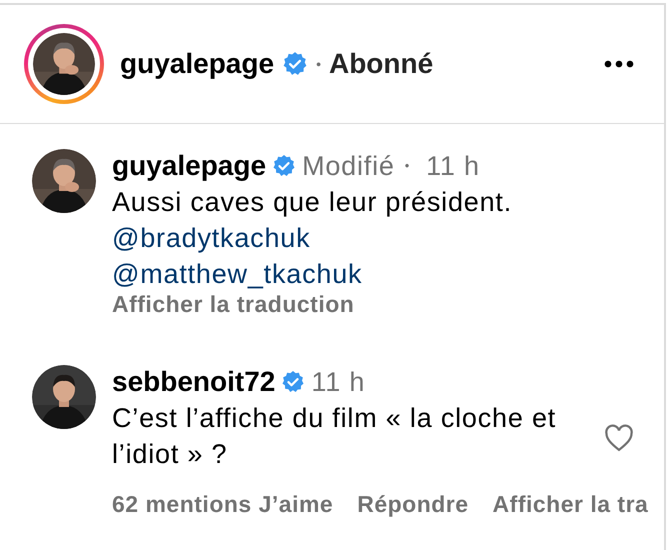  What do you see at coordinates (237, 274) in the screenshot?
I see `mention-link: @matthew_tkachuk` at bounding box center [237, 274].